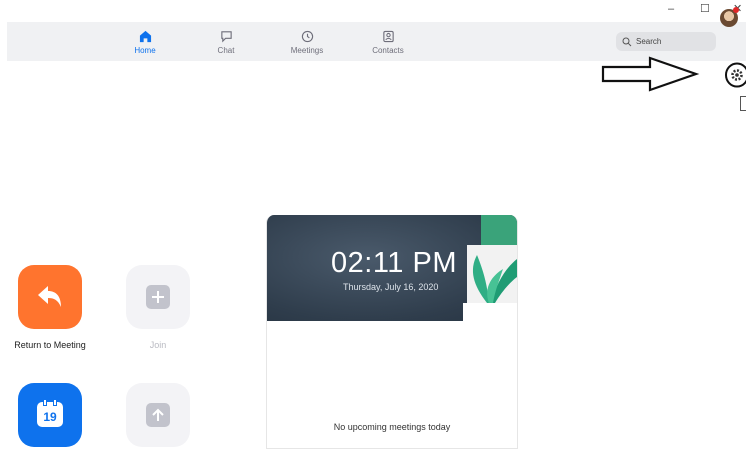 This screenshot has height=449, width=746. I want to click on calendar-icon: 19, so click(50, 413).